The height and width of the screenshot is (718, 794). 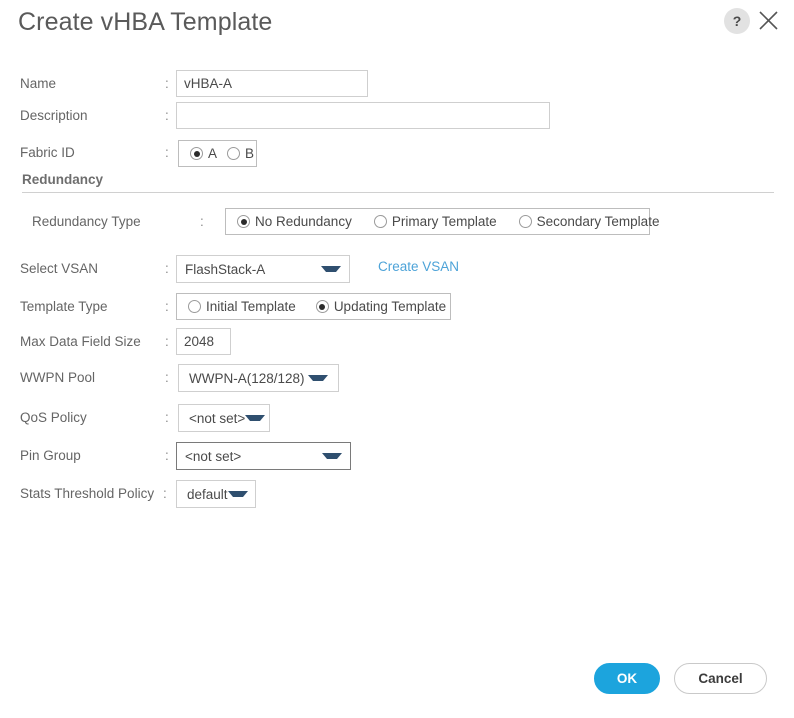 What do you see at coordinates (598, 221) in the screenshot?
I see `redundancy-option-secondary-template-label: Secondary Template` at bounding box center [598, 221].